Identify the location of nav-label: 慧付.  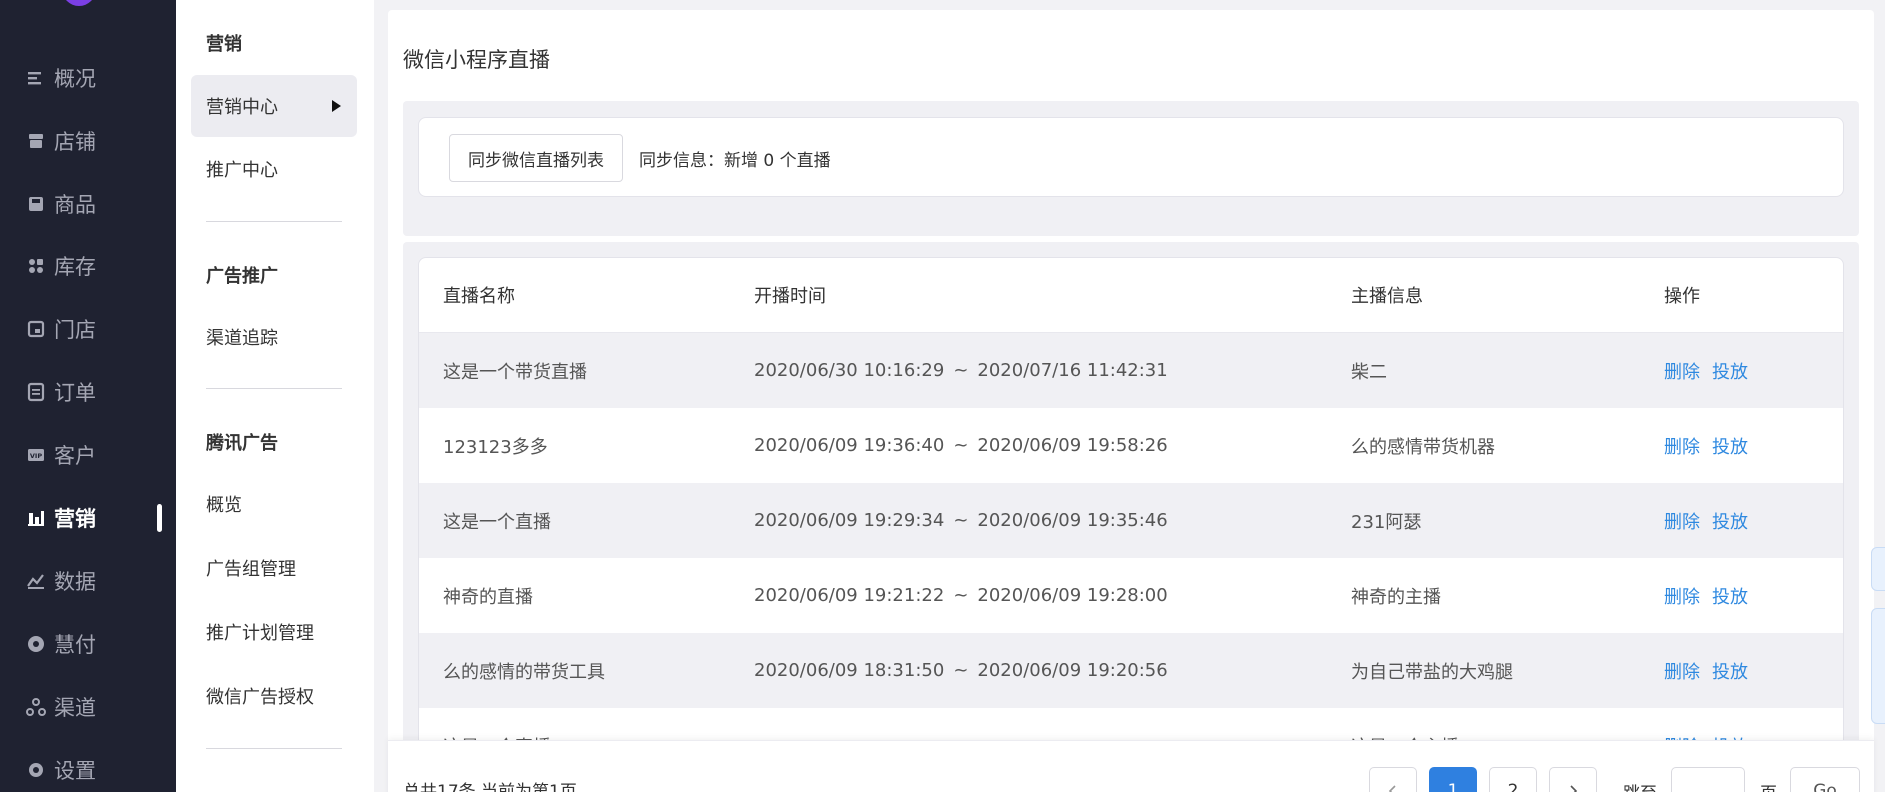
(75, 645).